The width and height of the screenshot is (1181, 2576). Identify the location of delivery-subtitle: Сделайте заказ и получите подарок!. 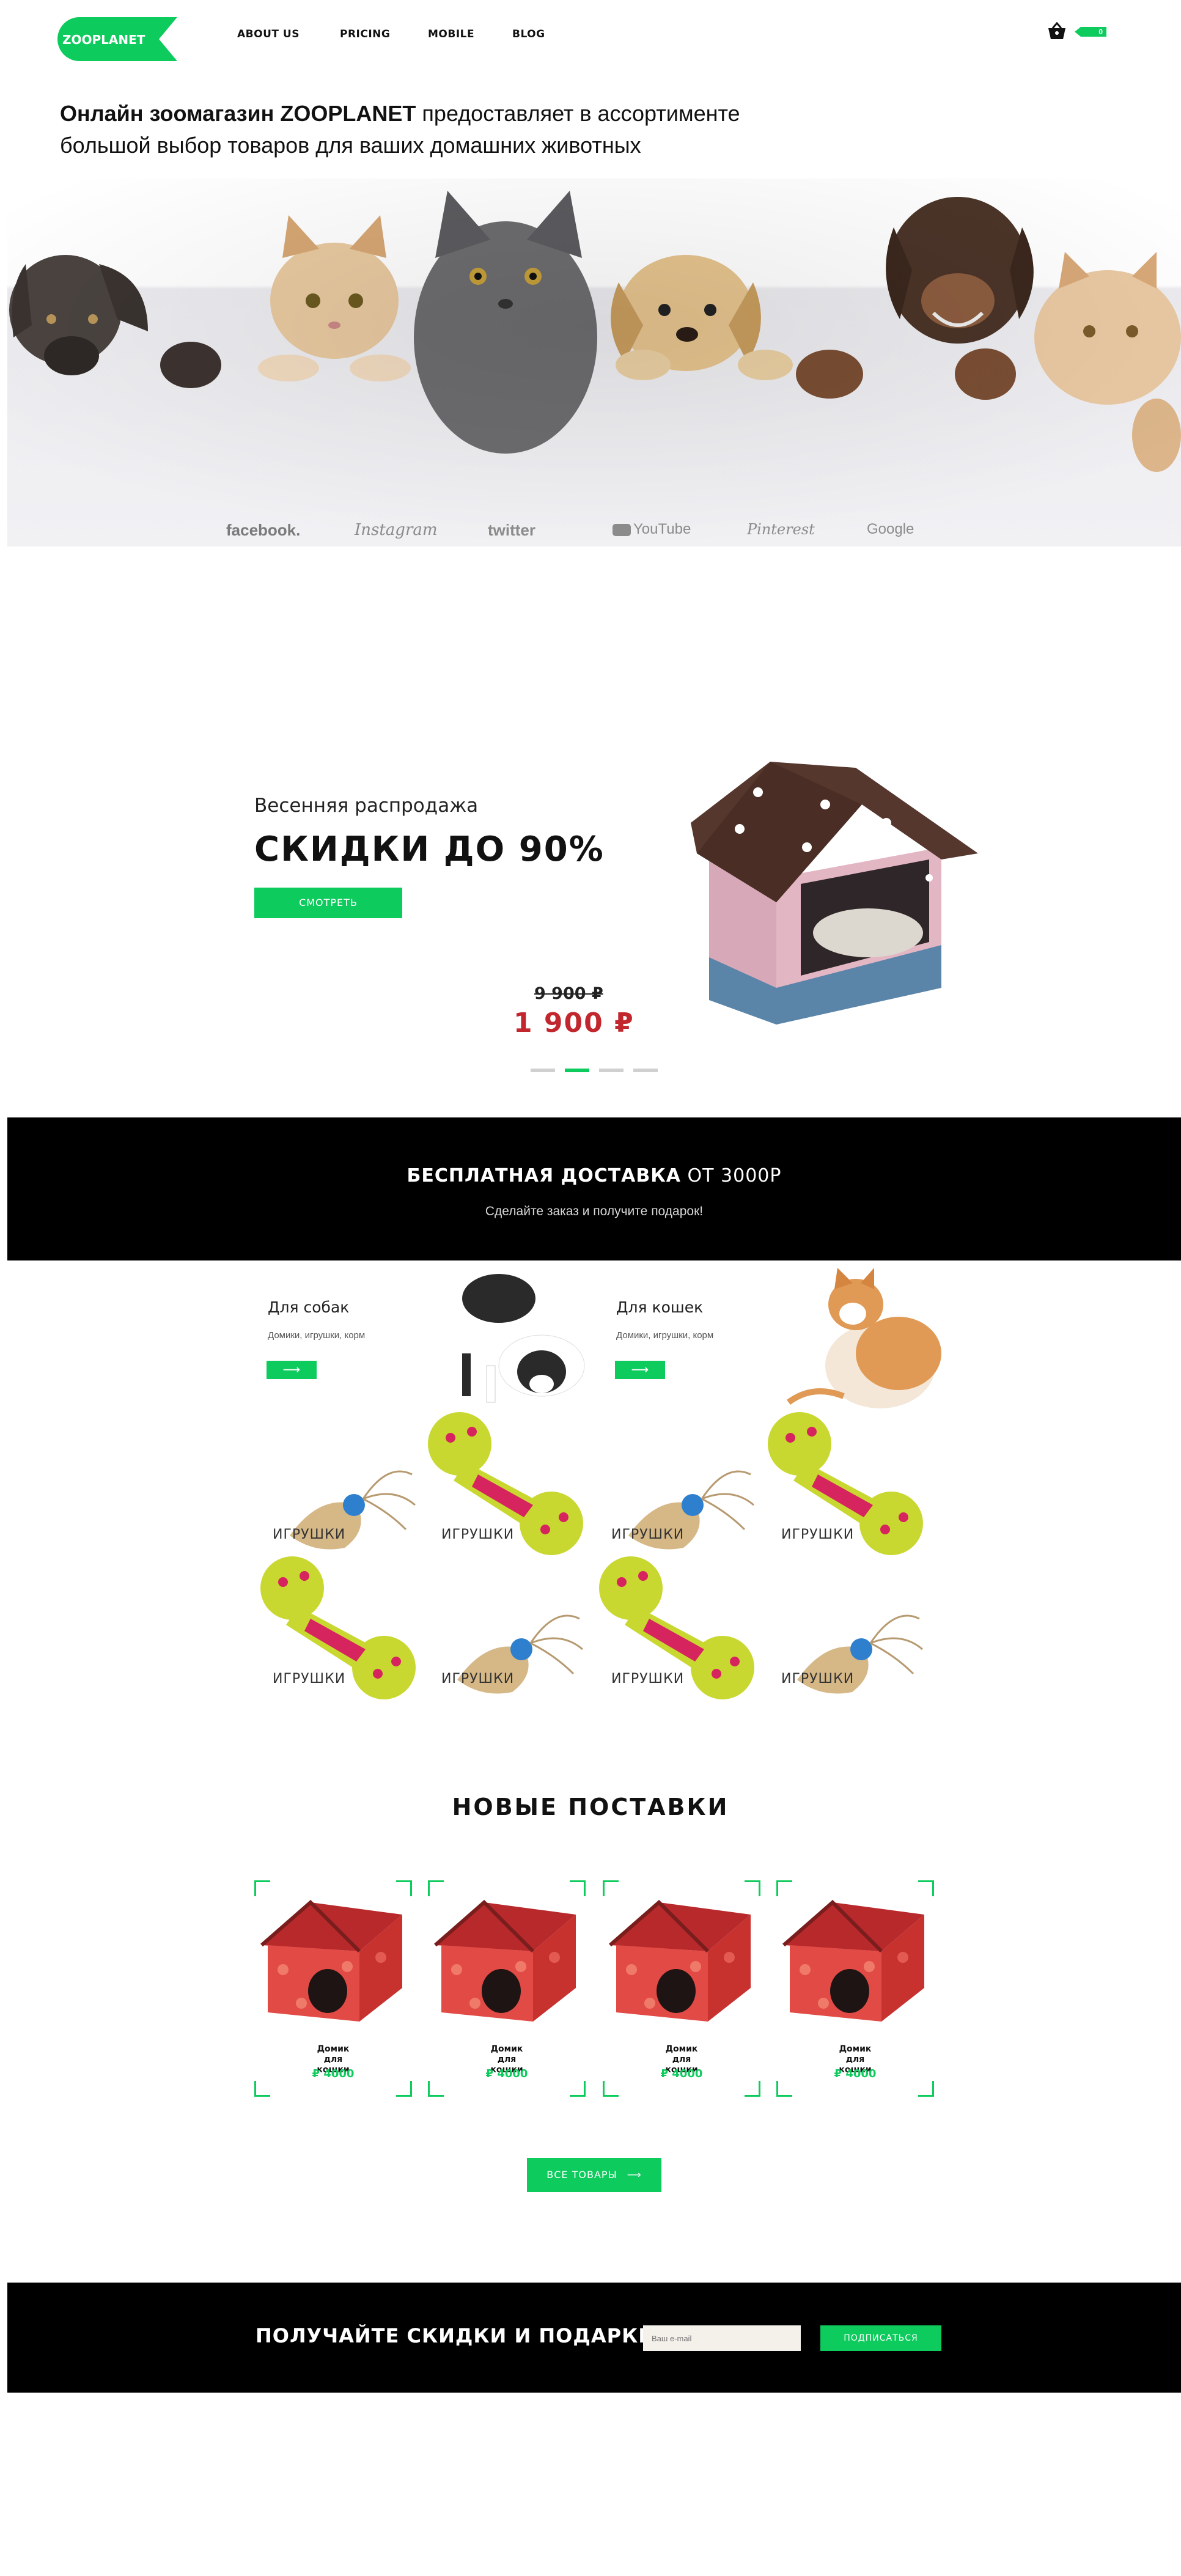
(594, 1211).